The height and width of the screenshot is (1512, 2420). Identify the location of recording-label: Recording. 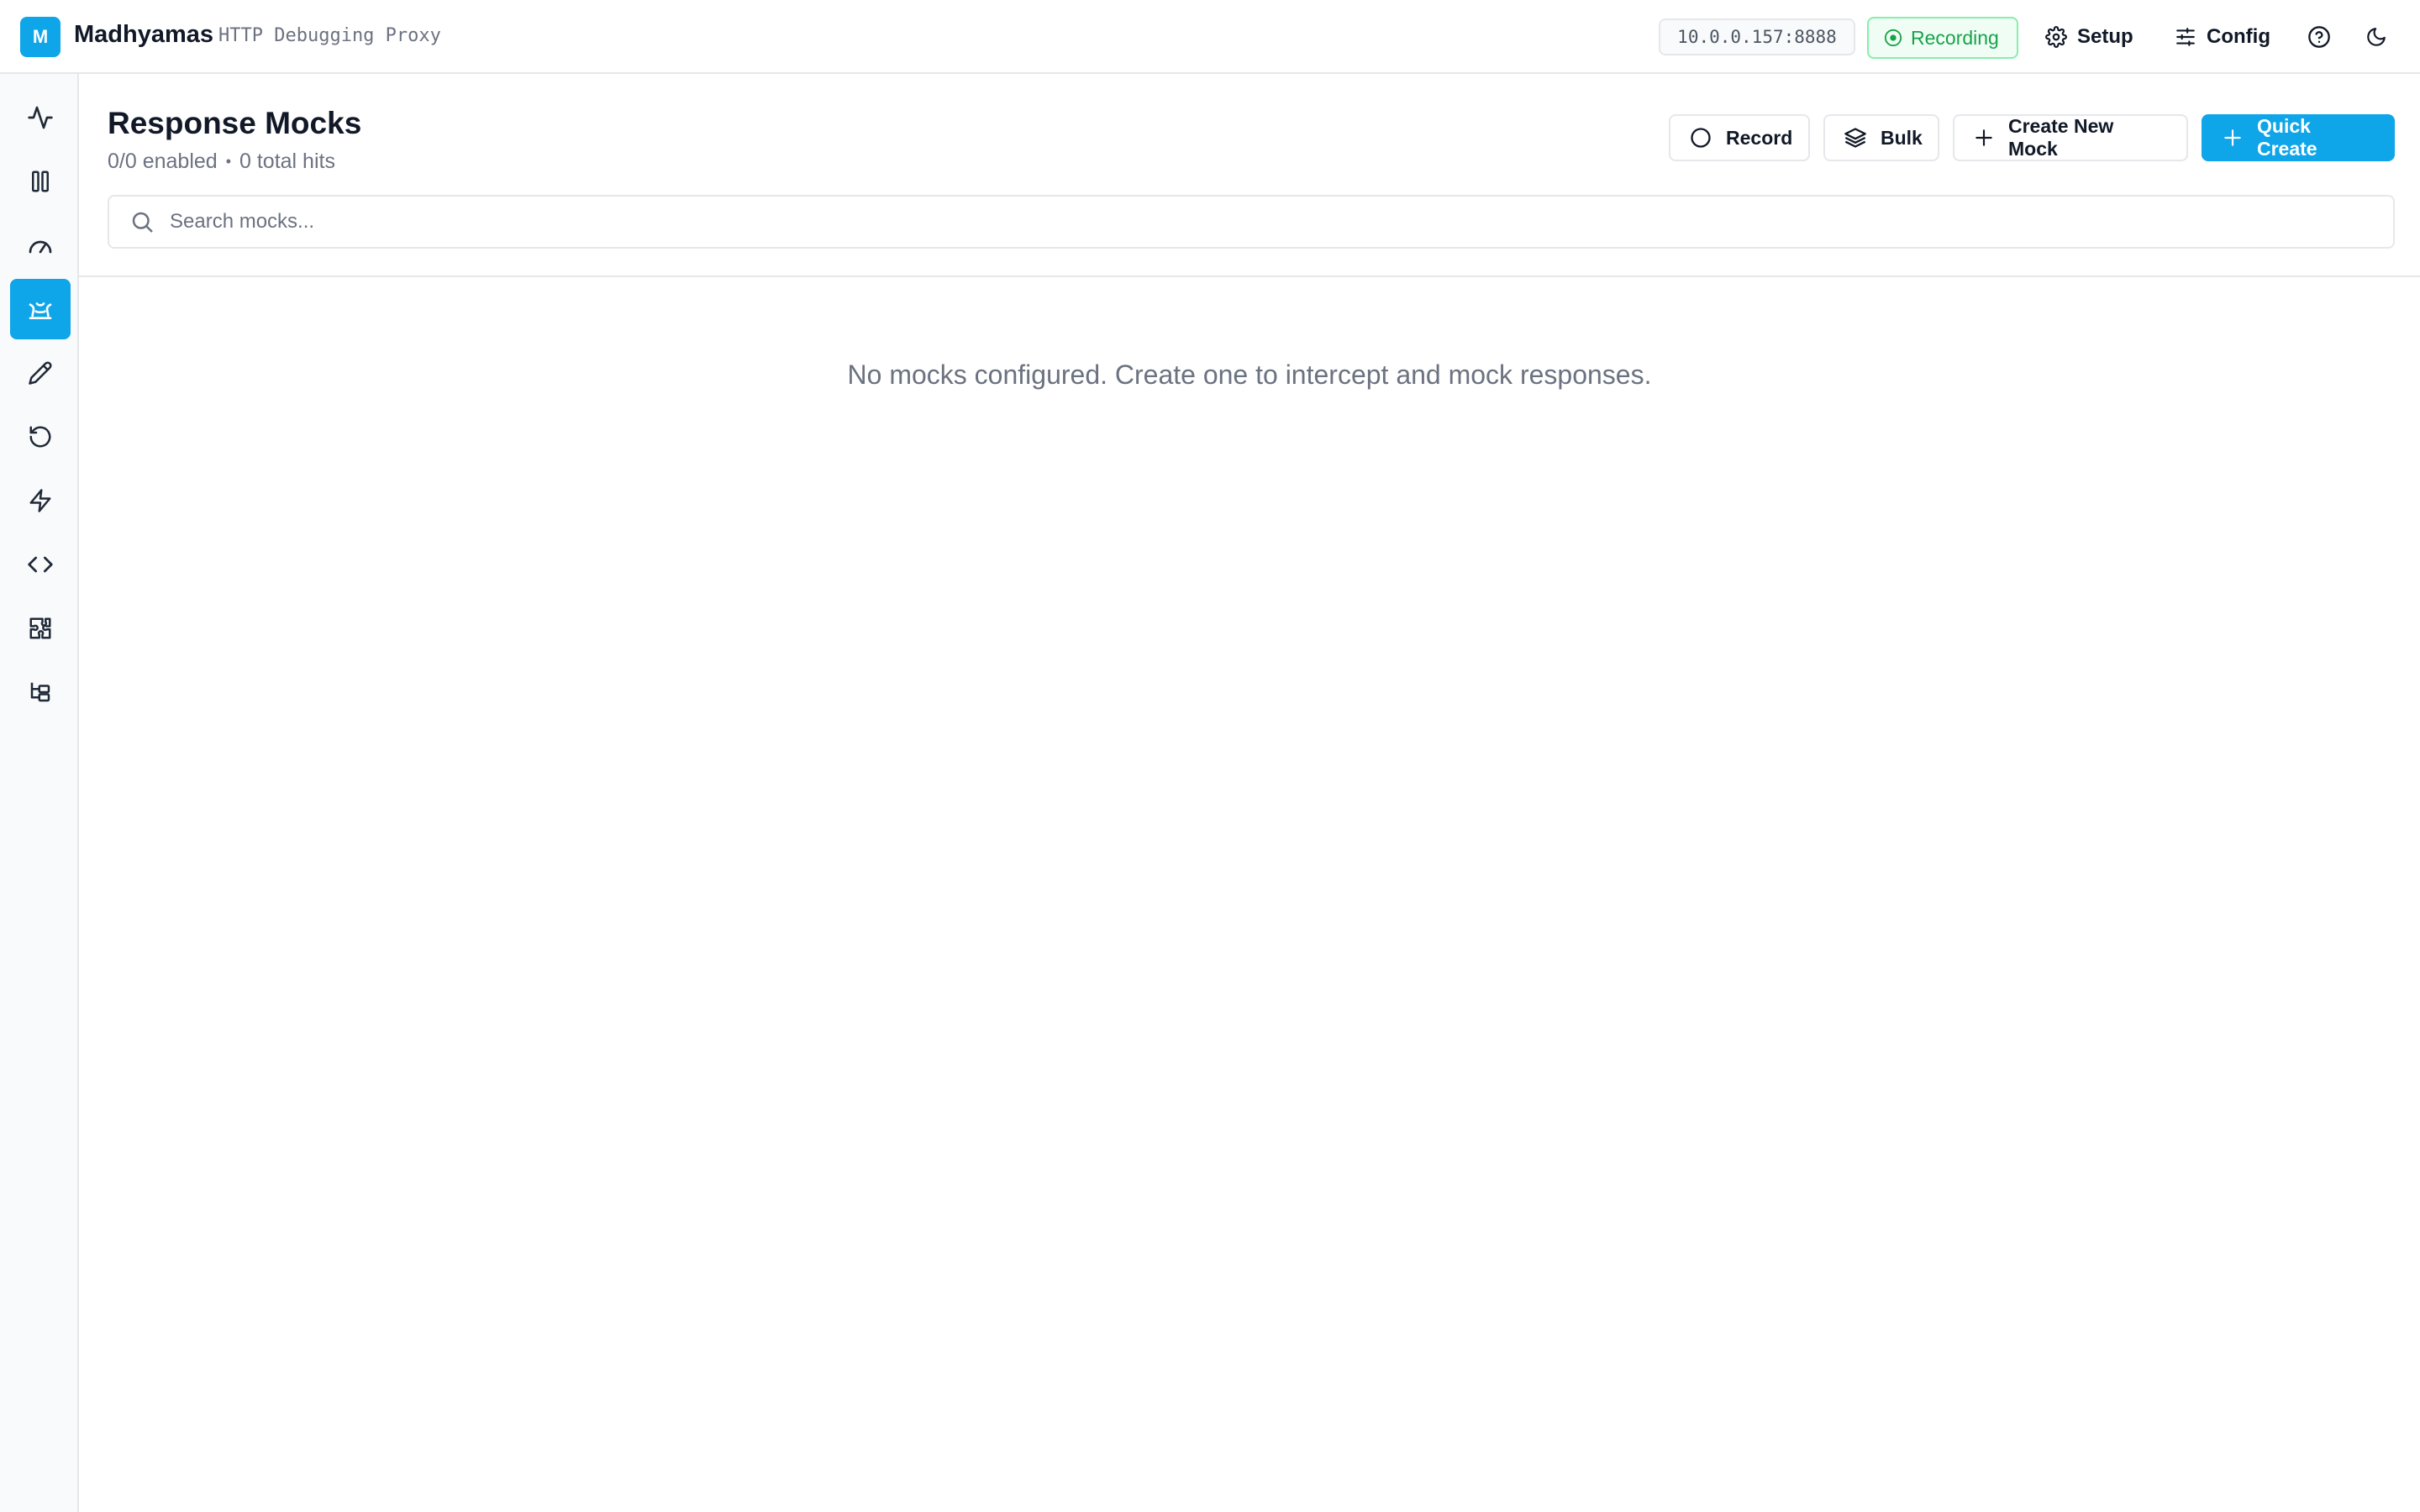
(1955, 37).